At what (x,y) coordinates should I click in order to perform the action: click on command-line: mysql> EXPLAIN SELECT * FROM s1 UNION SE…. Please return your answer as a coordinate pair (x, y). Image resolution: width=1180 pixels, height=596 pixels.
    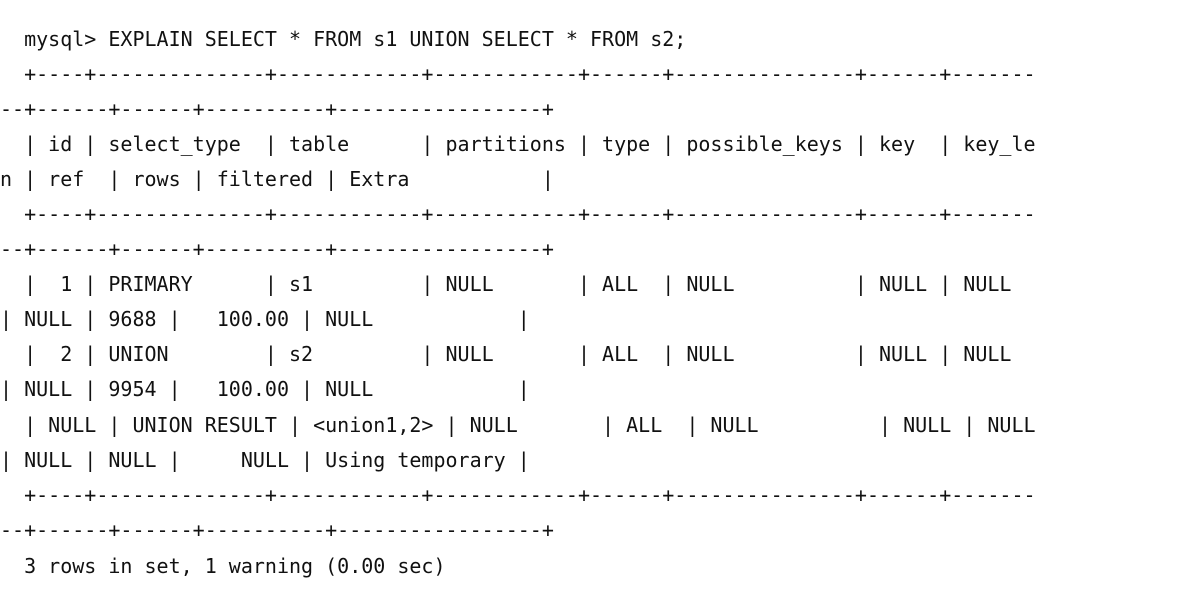
    Looking at the image, I should click on (343, 39).